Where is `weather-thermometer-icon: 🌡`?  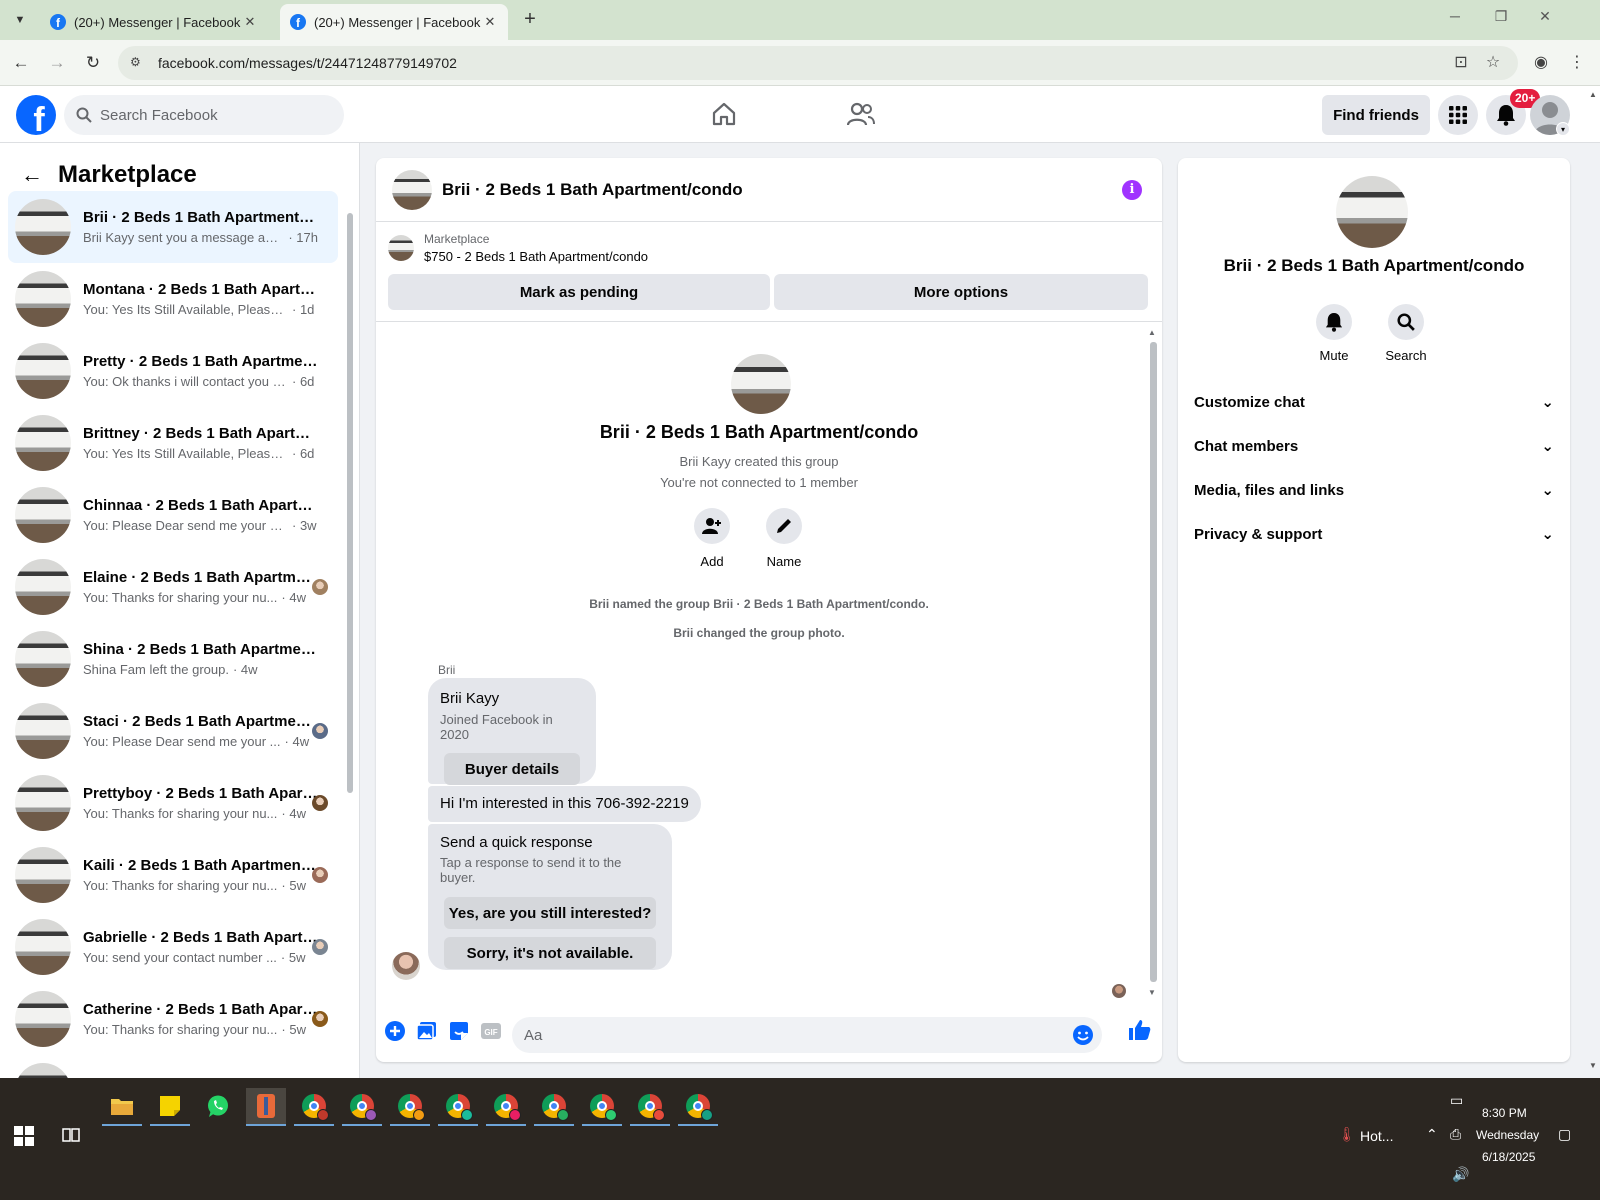
weather-thermometer-icon: 🌡 is located at coordinates (1347, 1134).